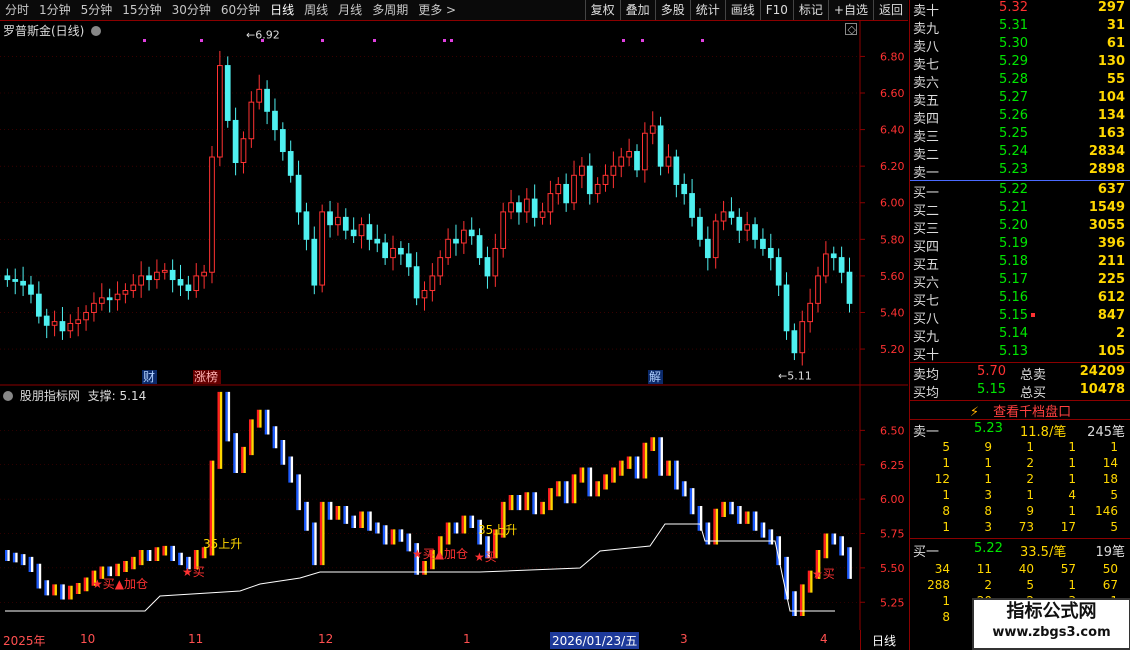  Describe the element at coordinates (1110, 479) in the screenshot. I see `queue-cell: 18` at that location.